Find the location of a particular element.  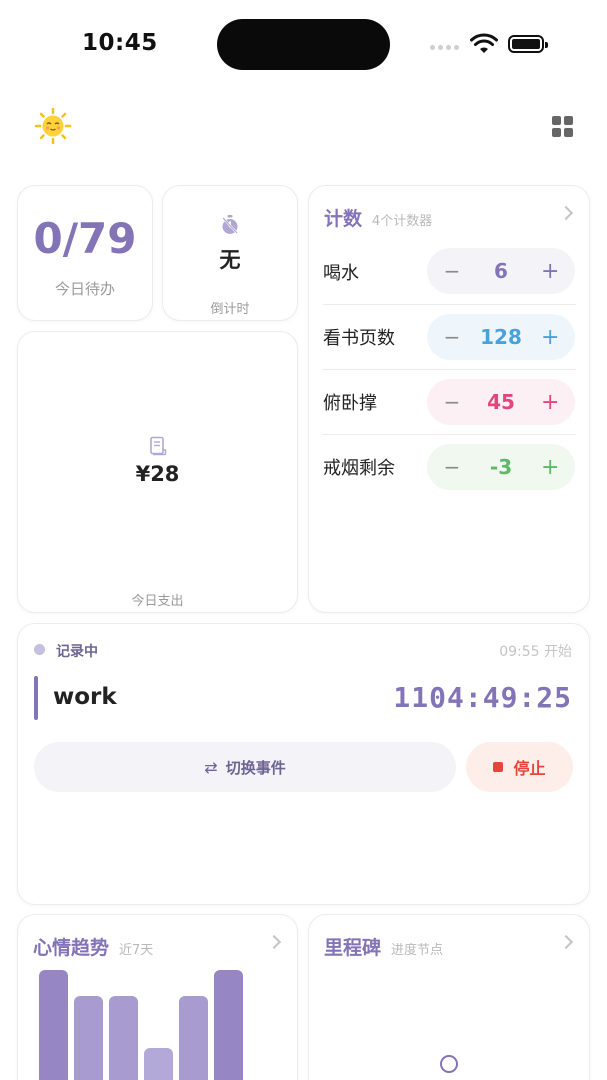

counters-header: 计数 4个计数器 is located at coordinates (378, 217).